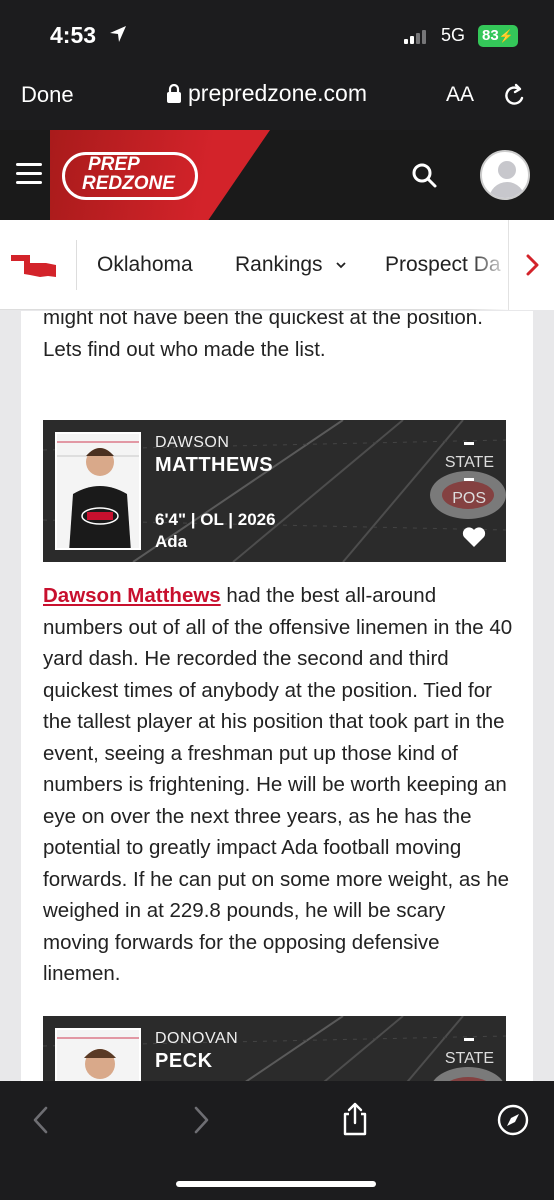 This screenshot has height=1200, width=554. Describe the element at coordinates (469, 498) in the screenshot. I see `pos-rank-label: POS` at that location.